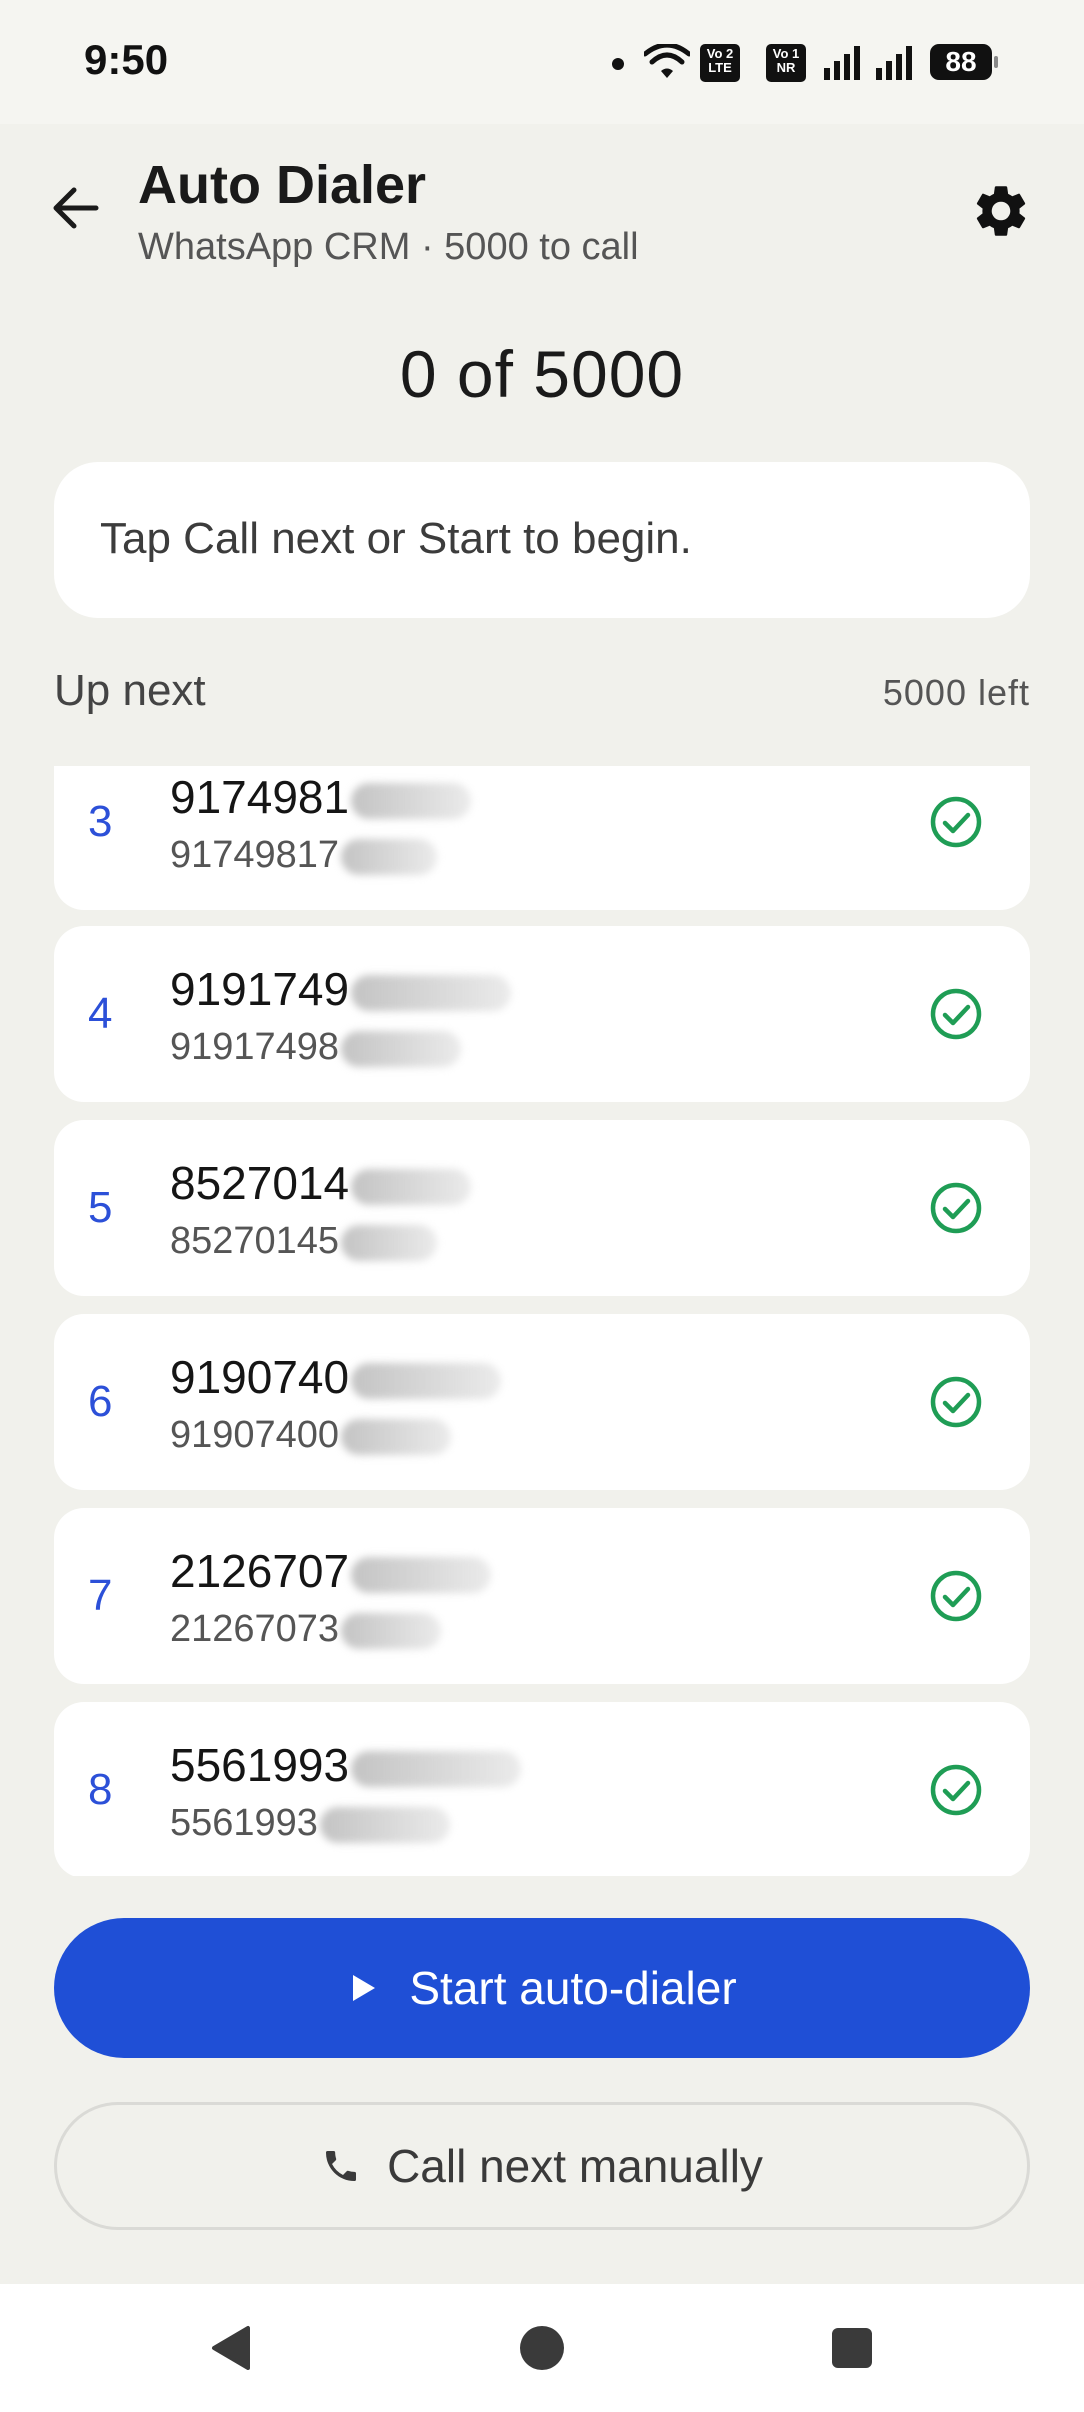 This screenshot has height=2412, width=1084. What do you see at coordinates (255, 1241) in the screenshot?
I see `item-number-text: 85270145` at bounding box center [255, 1241].